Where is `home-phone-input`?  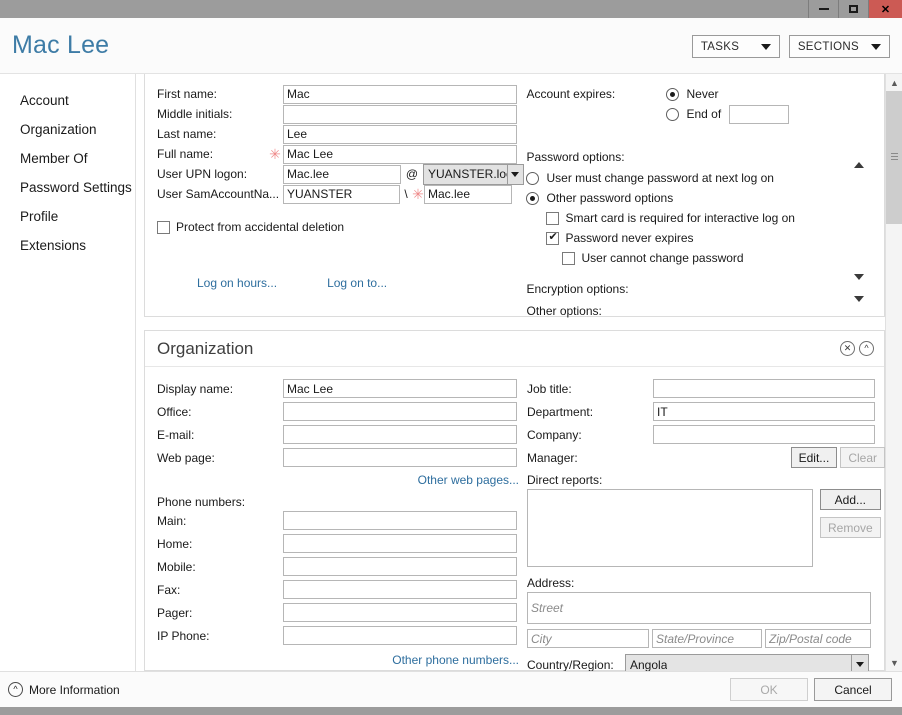
home-phone-input is located at coordinates (400, 543).